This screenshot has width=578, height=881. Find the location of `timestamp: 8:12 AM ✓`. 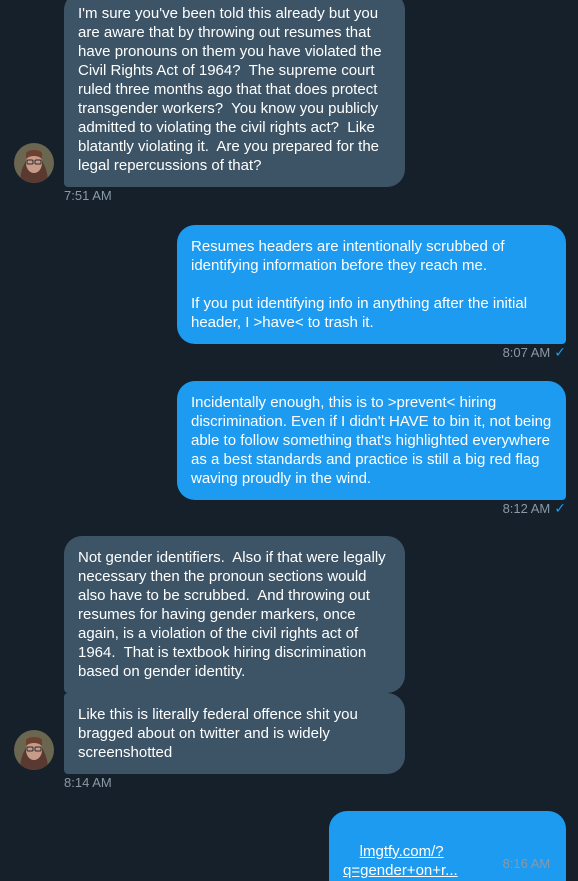

timestamp: 8:12 AM ✓ is located at coordinates (534, 508).